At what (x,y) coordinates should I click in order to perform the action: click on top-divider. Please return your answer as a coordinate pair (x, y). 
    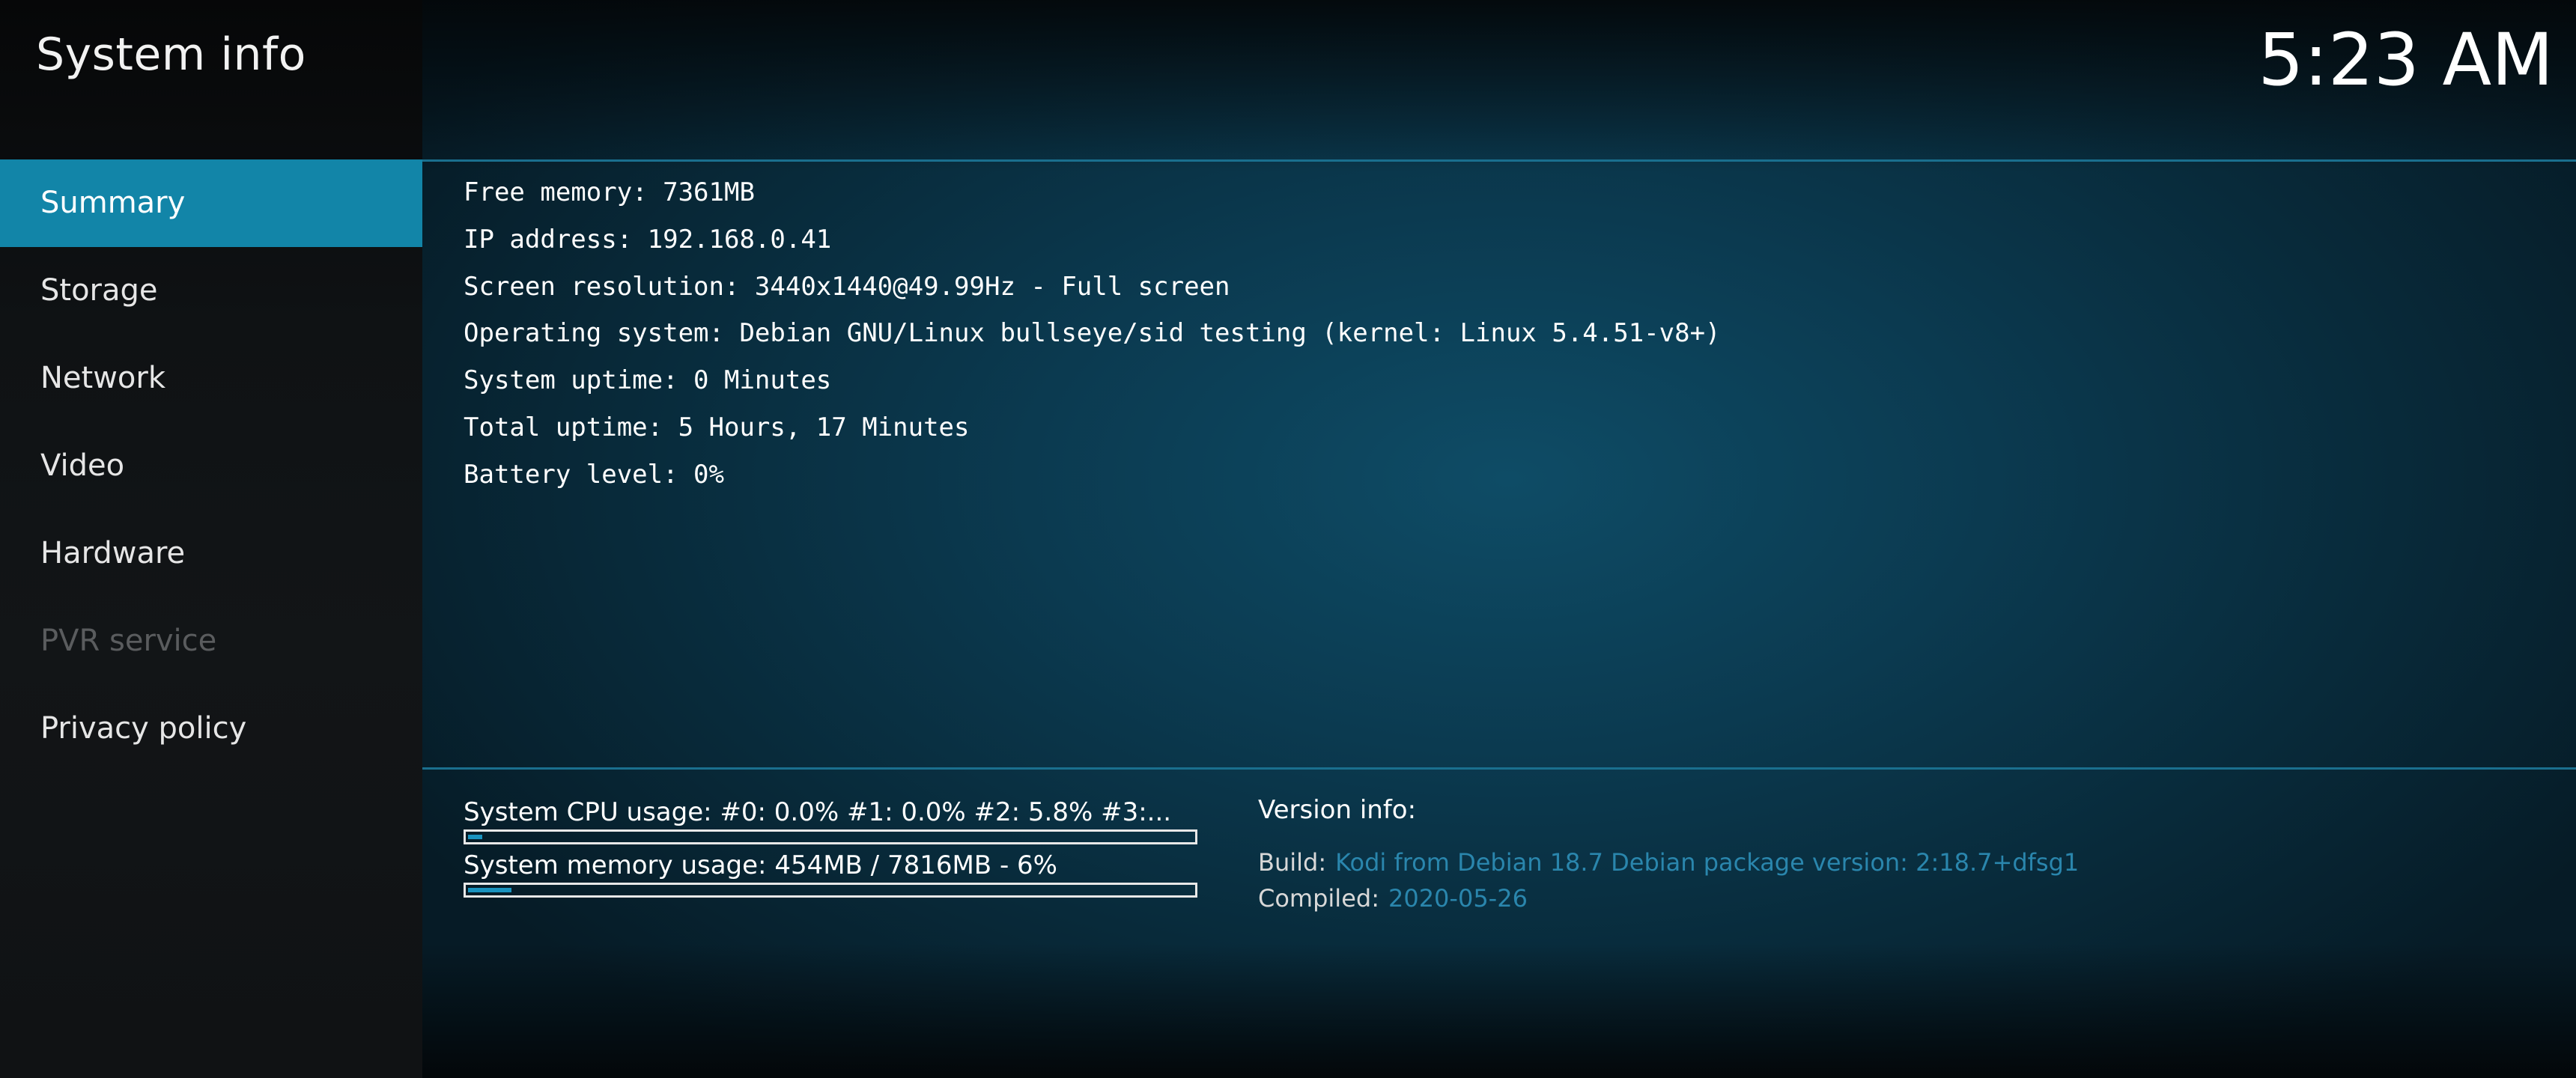
    Looking at the image, I should click on (1499, 160).